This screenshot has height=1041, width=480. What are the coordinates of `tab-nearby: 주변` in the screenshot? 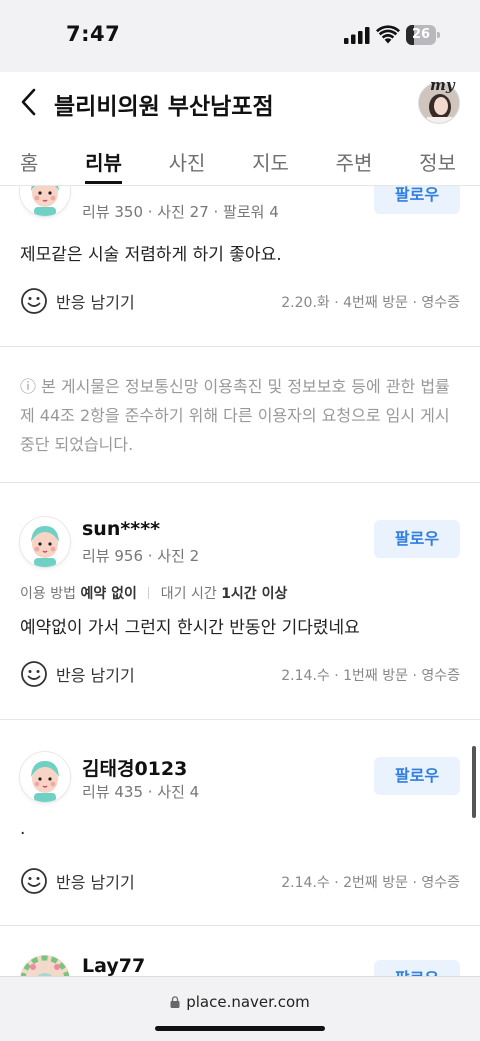 It's located at (354, 160).